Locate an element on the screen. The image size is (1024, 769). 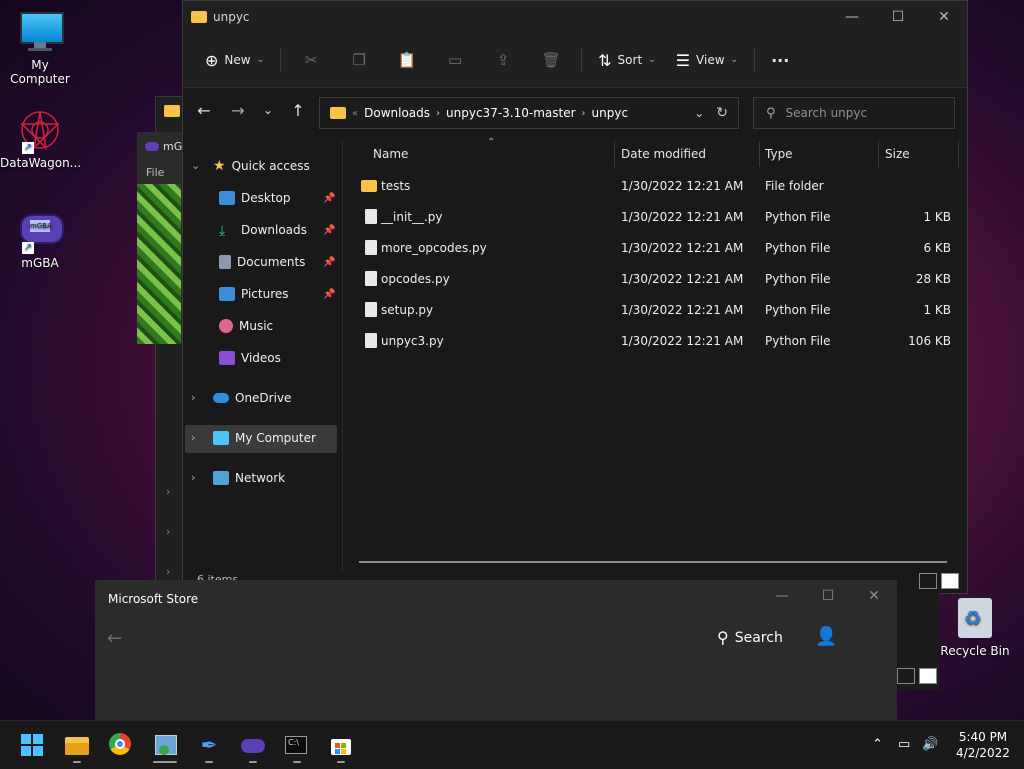
pane-splitter is located at coordinates (342, 356).